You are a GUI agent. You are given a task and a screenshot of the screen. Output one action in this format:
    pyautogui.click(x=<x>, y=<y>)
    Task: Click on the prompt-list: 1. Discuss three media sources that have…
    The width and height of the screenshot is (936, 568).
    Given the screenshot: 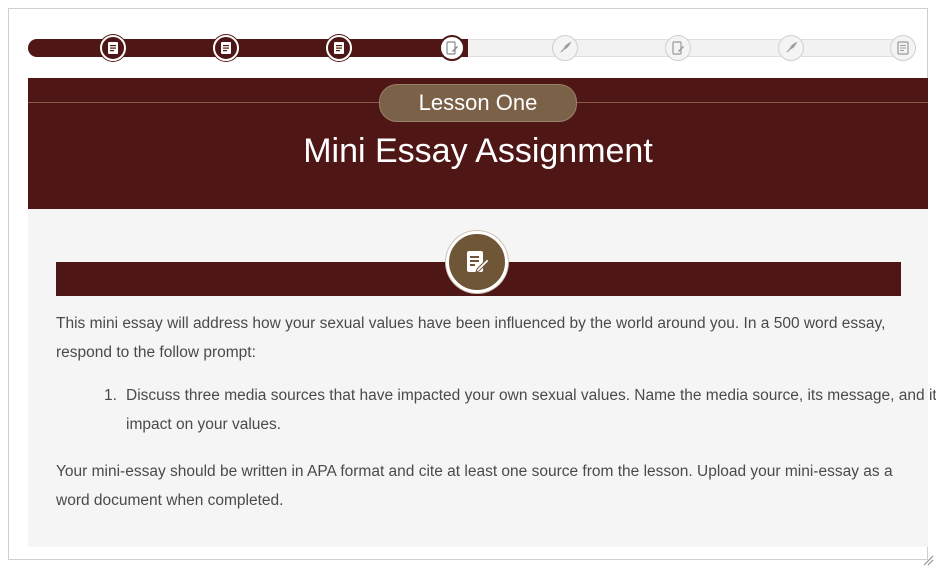 What is the action you would take?
    pyautogui.click(x=496, y=410)
    